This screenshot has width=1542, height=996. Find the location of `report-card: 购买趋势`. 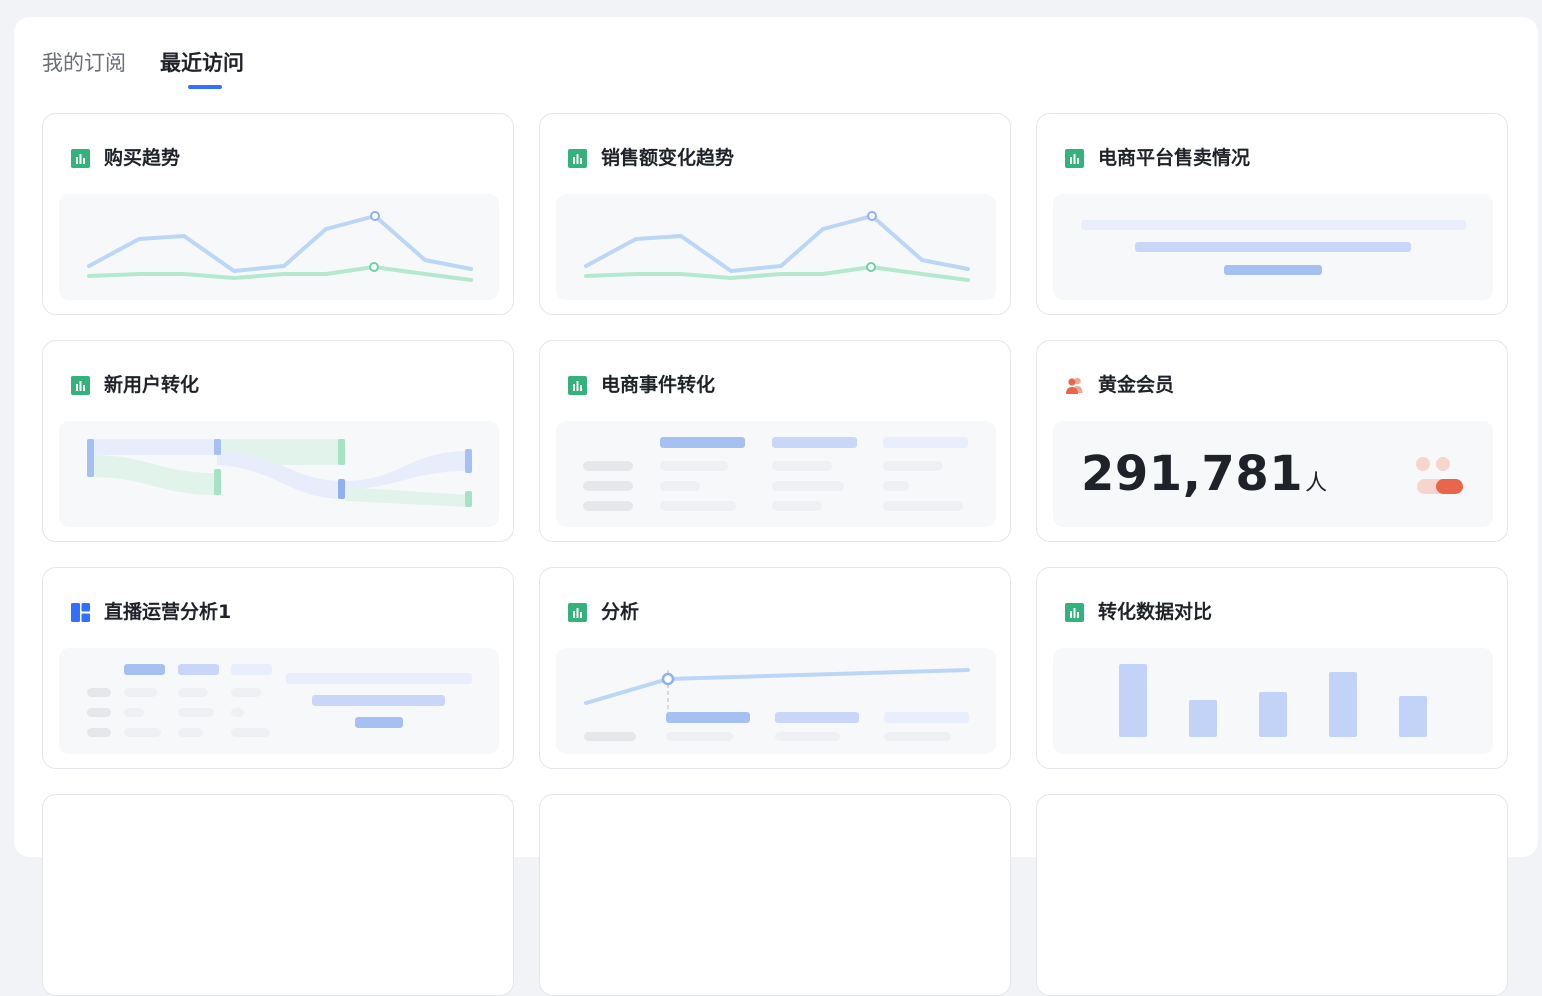

report-card: 购买趋势 is located at coordinates (278, 214).